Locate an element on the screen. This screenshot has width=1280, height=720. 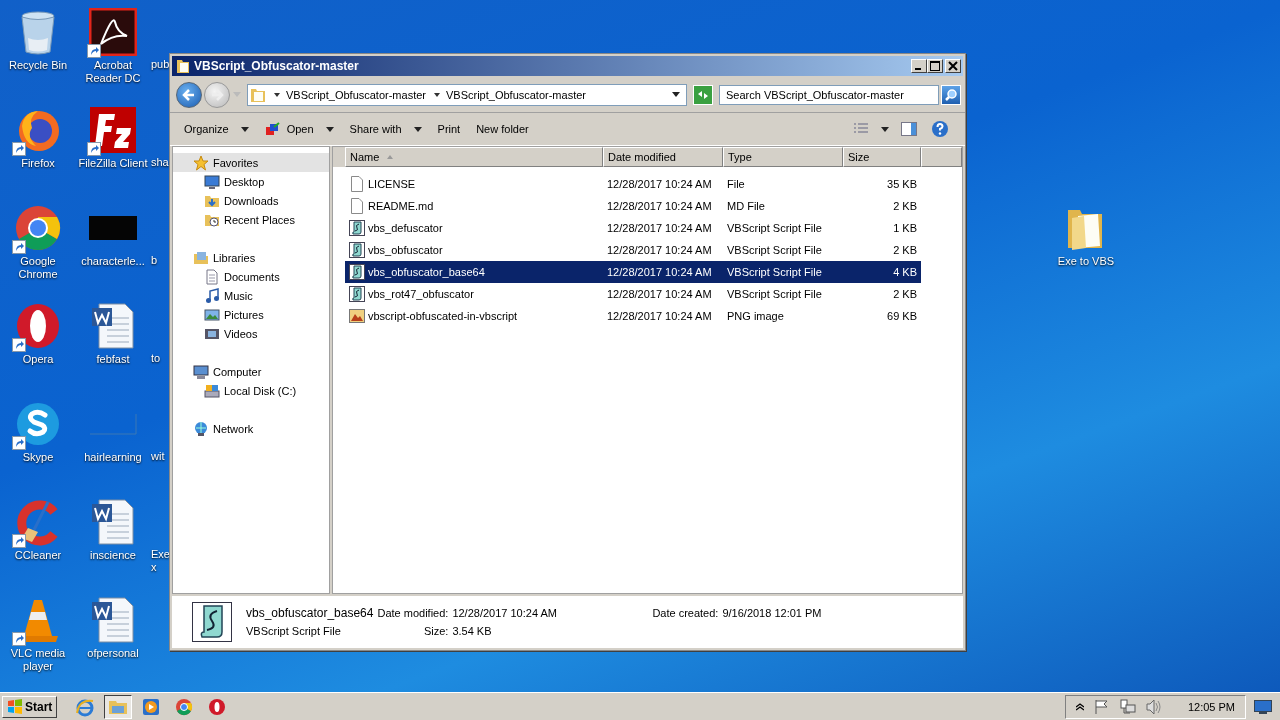
desktop-icon-label: pub is located at coordinates (160, 64).